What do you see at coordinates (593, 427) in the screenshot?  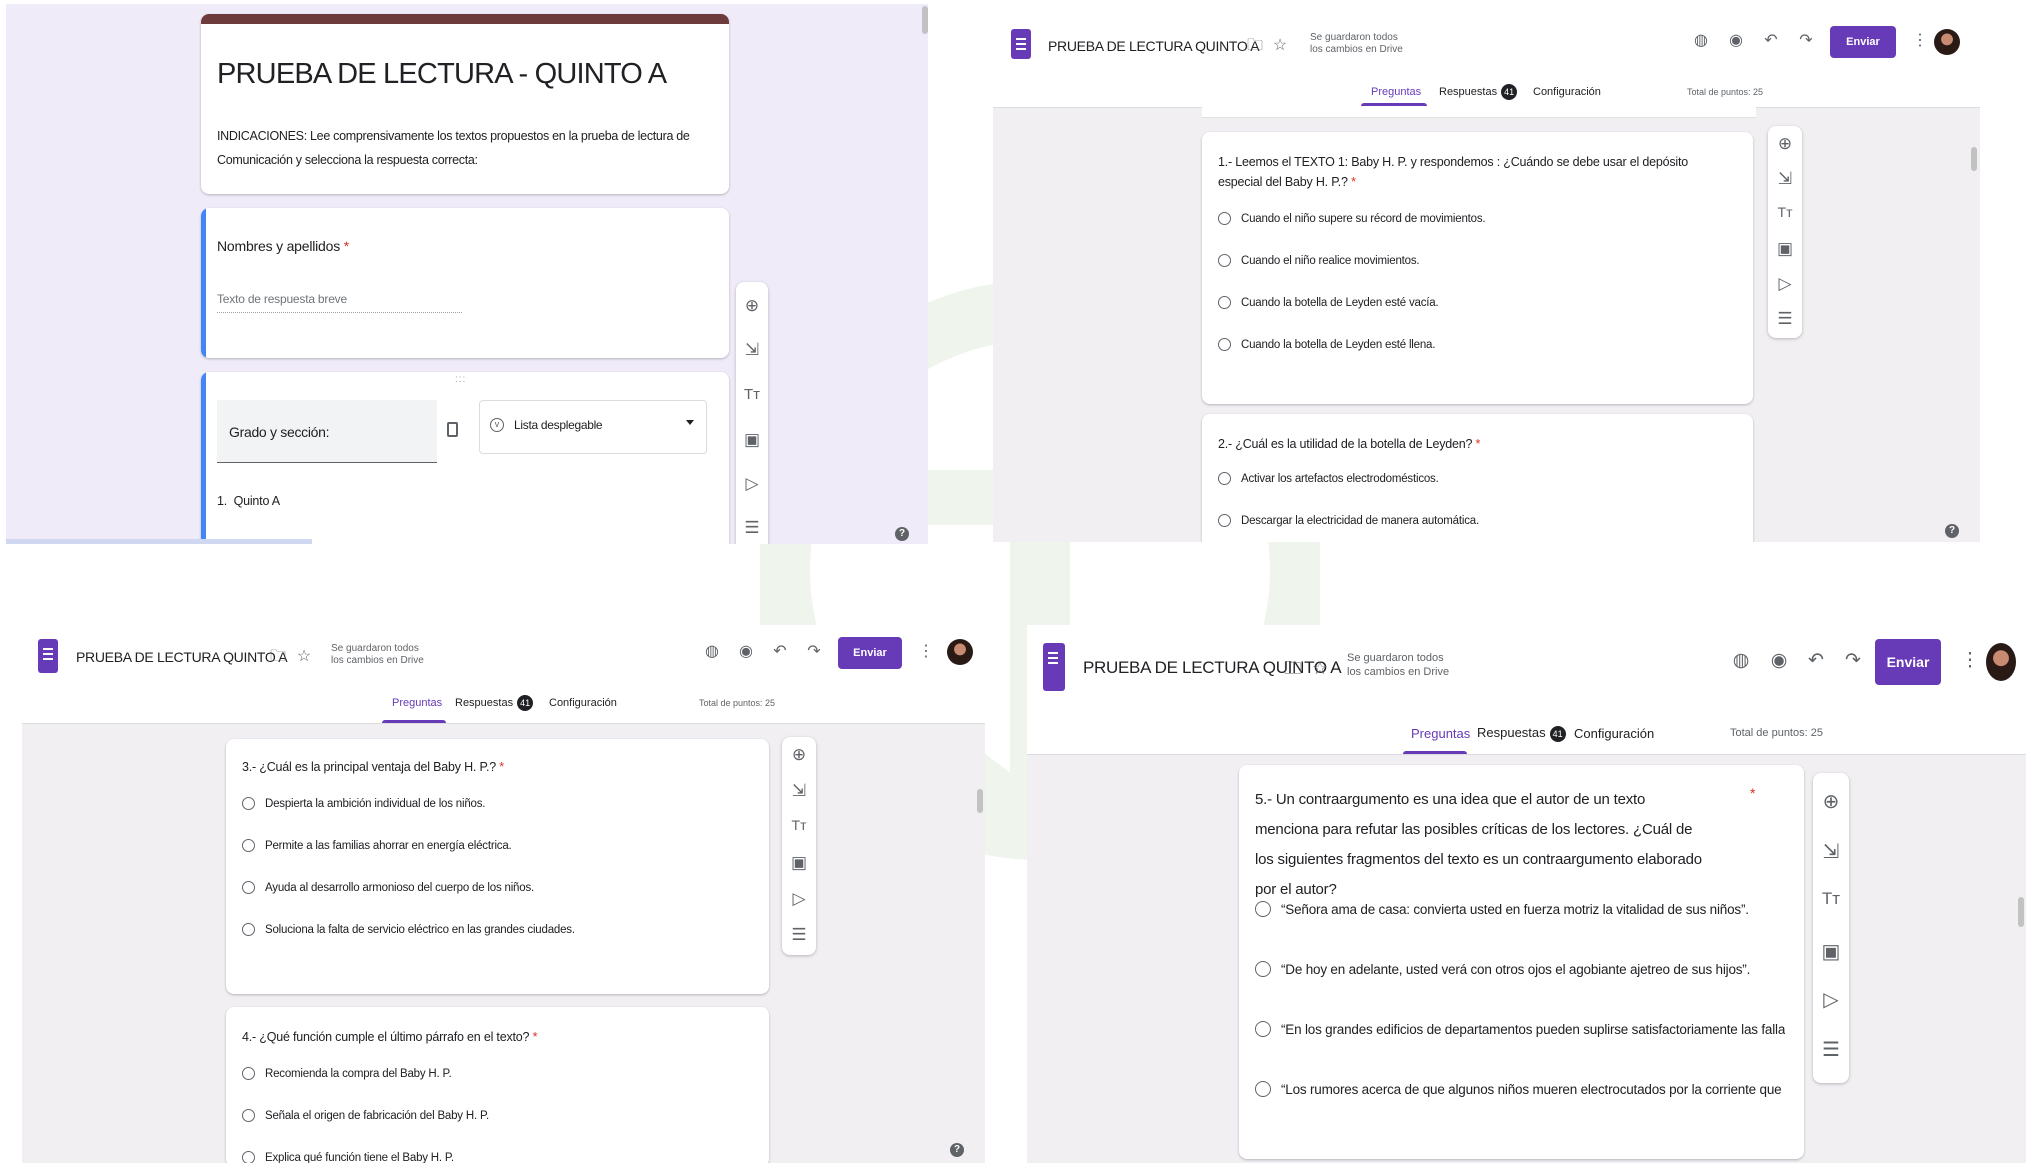 I see `question-type-dropdown: v Lista desplegable` at bounding box center [593, 427].